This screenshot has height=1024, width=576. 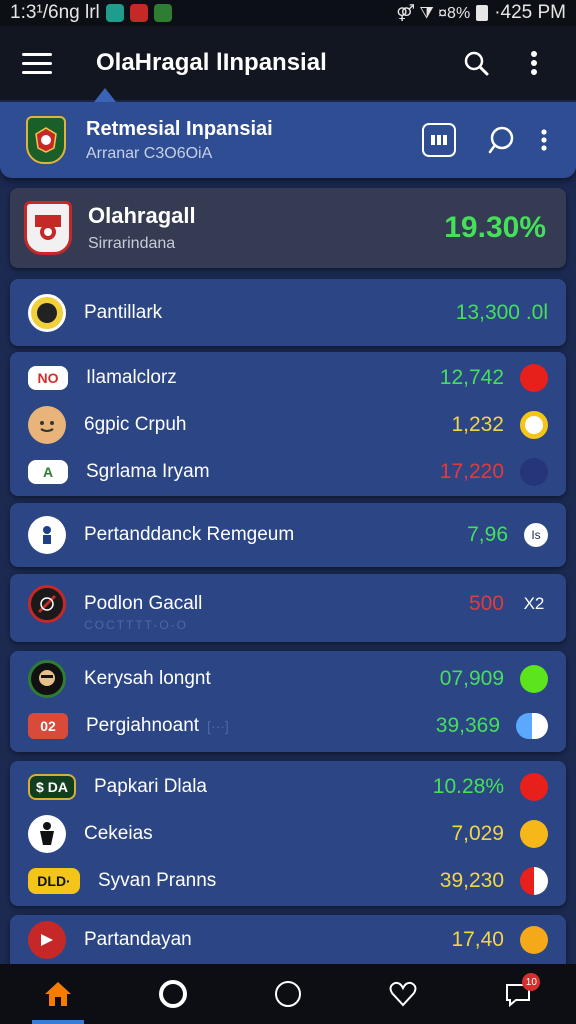 What do you see at coordinates (288, 228) in the screenshot?
I see `featured-card: Olahragall Sirrarindana 19.30%` at bounding box center [288, 228].